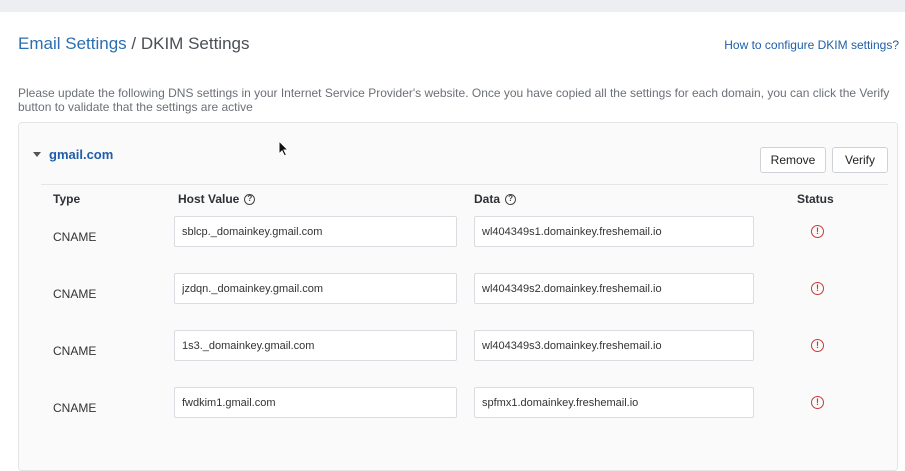  I want to click on mouse-cursor-icon, so click(284, 148).